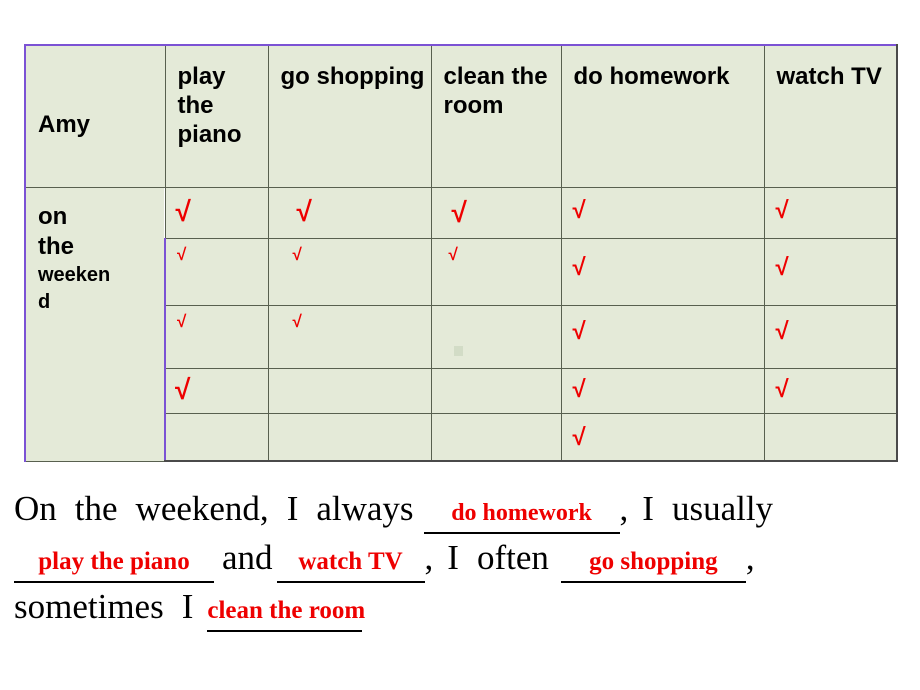  Describe the element at coordinates (202, 508) in the screenshot. I see `word-weekend: weekend,` at that location.